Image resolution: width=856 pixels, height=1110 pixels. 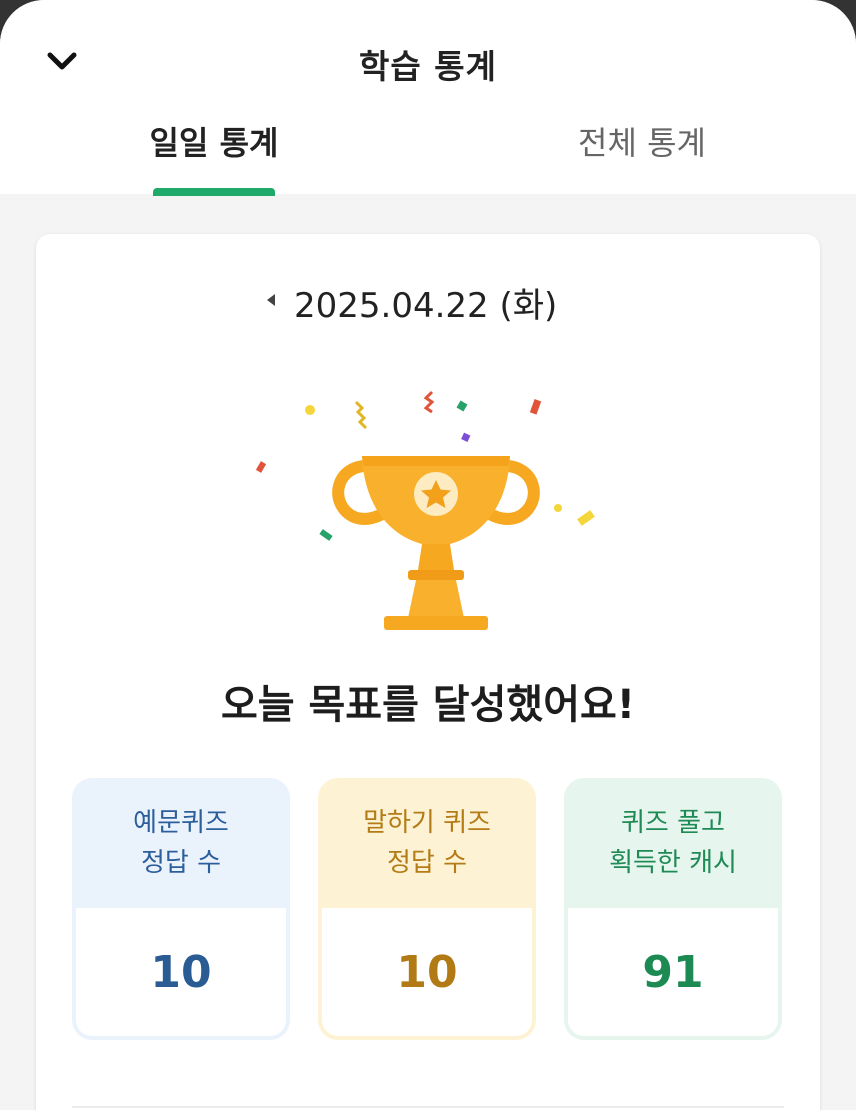 What do you see at coordinates (427, 843) in the screenshot?
I see `stat-label: 말하기 퀴즈 정답 수` at bounding box center [427, 843].